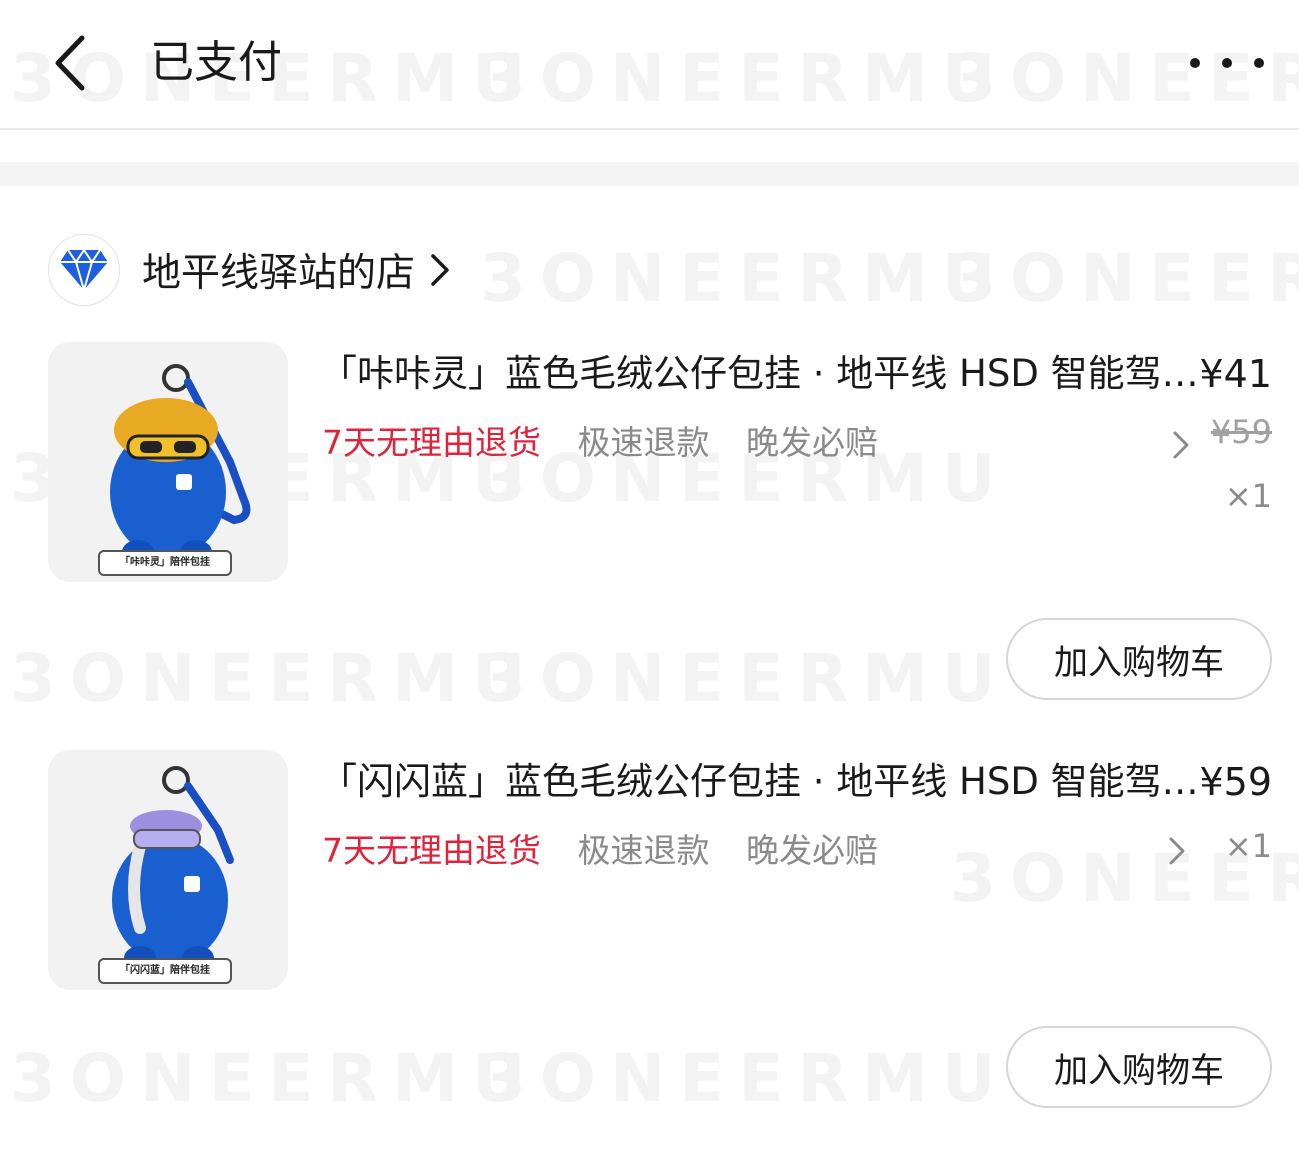 This screenshot has height=1149, width=1299. What do you see at coordinates (1241, 432) in the screenshot?
I see `original-price: ¥59` at bounding box center [1241, 432].